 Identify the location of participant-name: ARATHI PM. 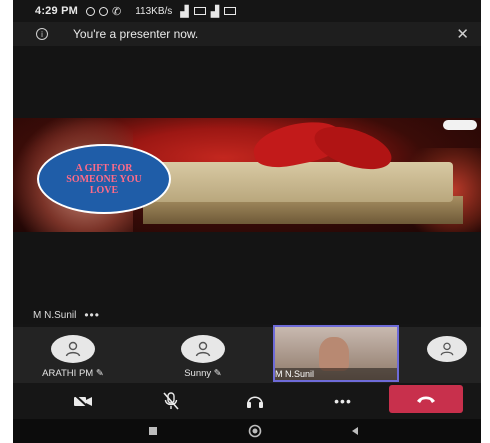
(68, 373).